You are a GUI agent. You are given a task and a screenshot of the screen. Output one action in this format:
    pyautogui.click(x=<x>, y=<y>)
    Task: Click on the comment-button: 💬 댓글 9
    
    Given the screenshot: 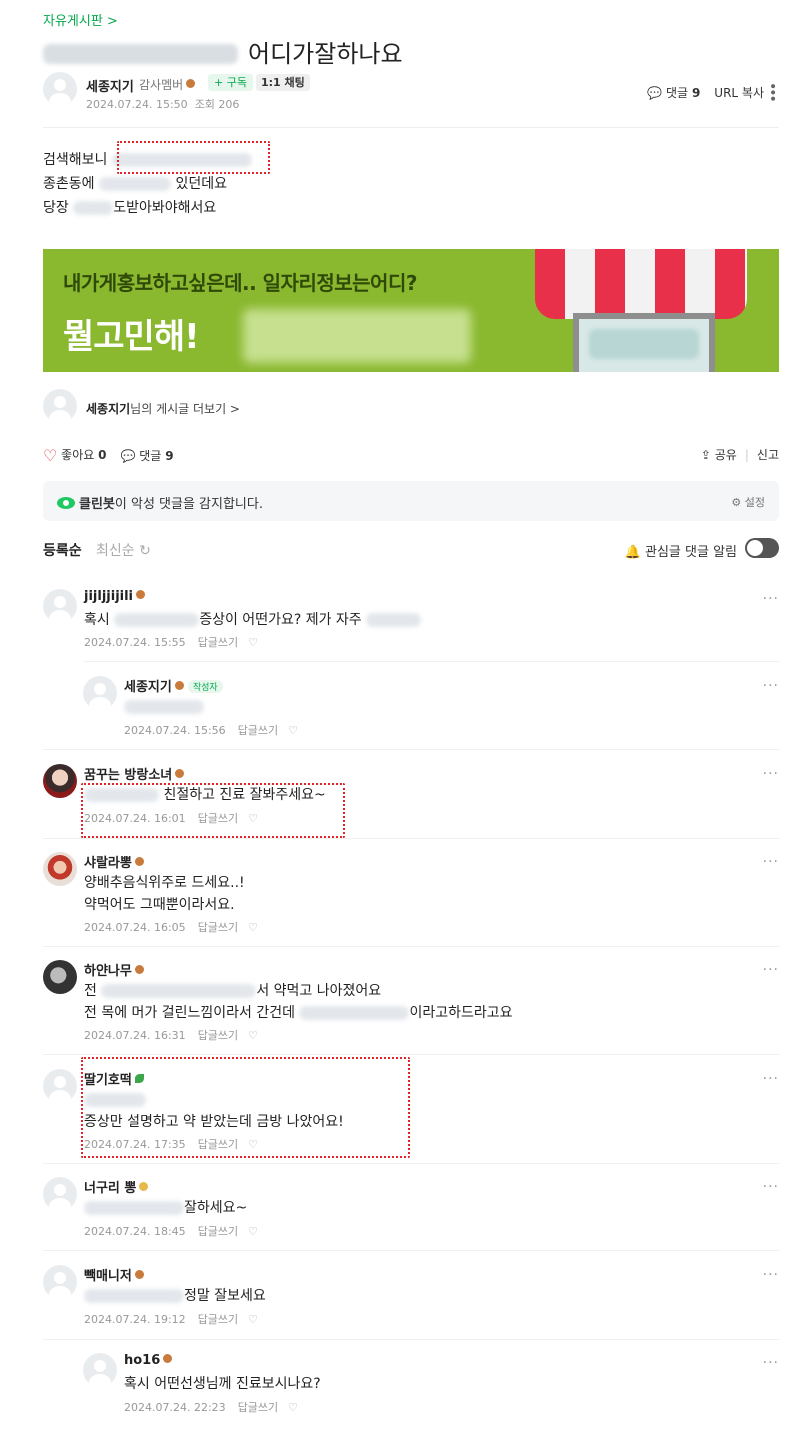 What is the action you would take?
    pyautogui.click(x=146, y=455)
    